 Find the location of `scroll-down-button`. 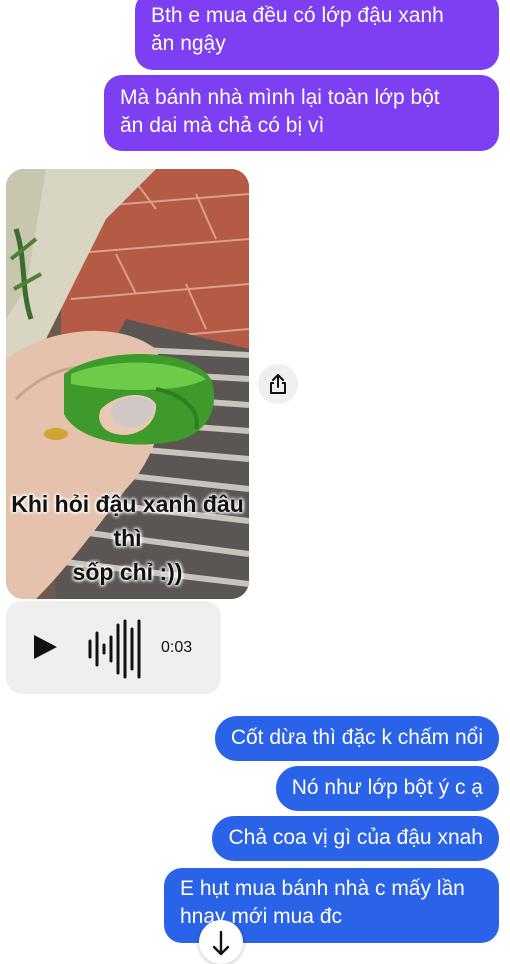

scroll-down-button is located at coordinates (221, 942).